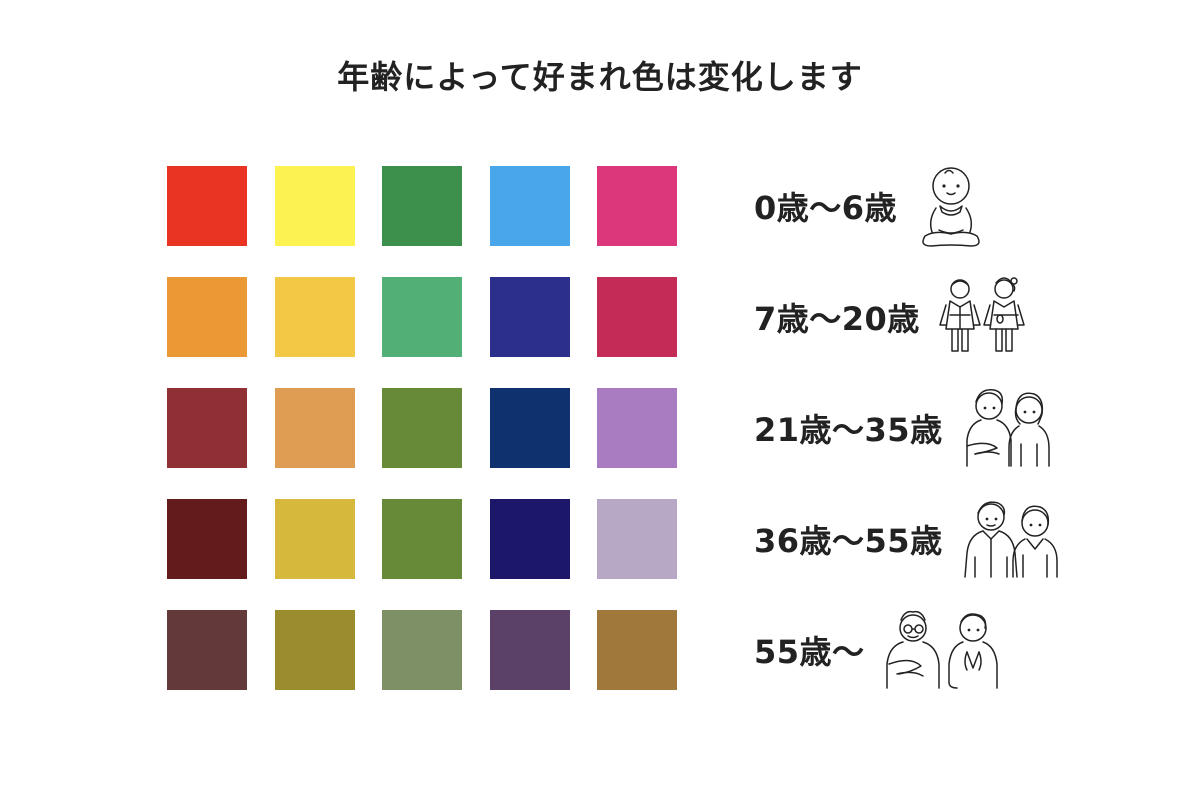 Image resolution: width=1200 pixels, height=800 pixels. What do you see at coordinates (1009, 428) in the screenshot?
I see `young-adults-icon` at bounding box center [1009, 428].